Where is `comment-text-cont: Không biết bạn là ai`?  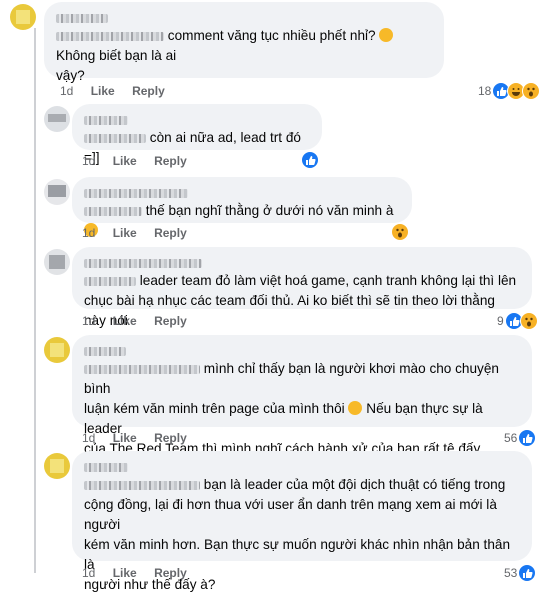
comment-text-cont: Không biết bạn là ai is located at coordinates (116, 55).